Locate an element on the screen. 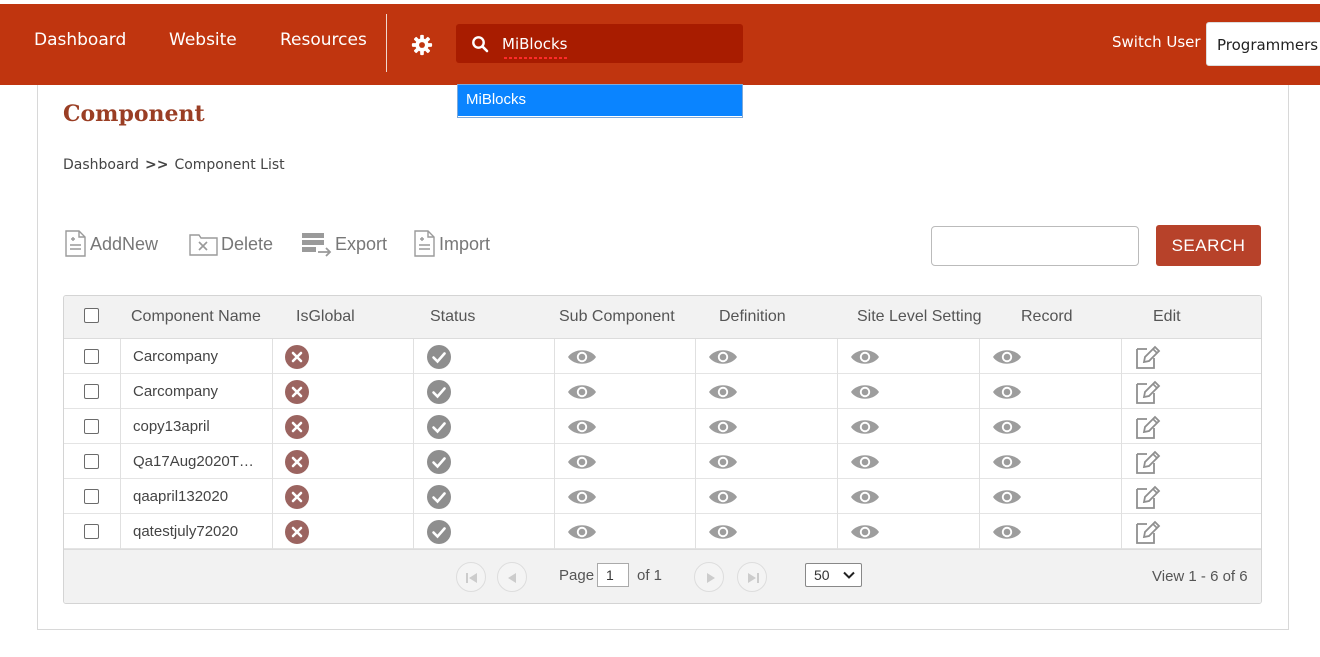 This screenshot has height=657, width=1320. last-page-icon is located at coordinates (753, 578).